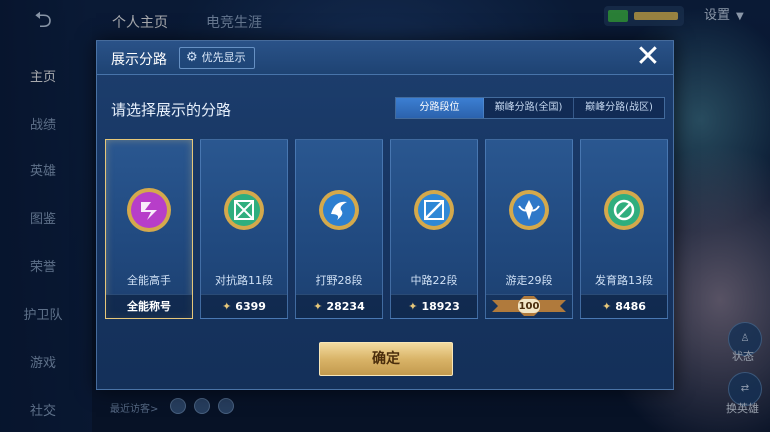  Describe the element at coordinates (250, 306) in the screenshot. I see `card-footer-value: 6399` at that location.